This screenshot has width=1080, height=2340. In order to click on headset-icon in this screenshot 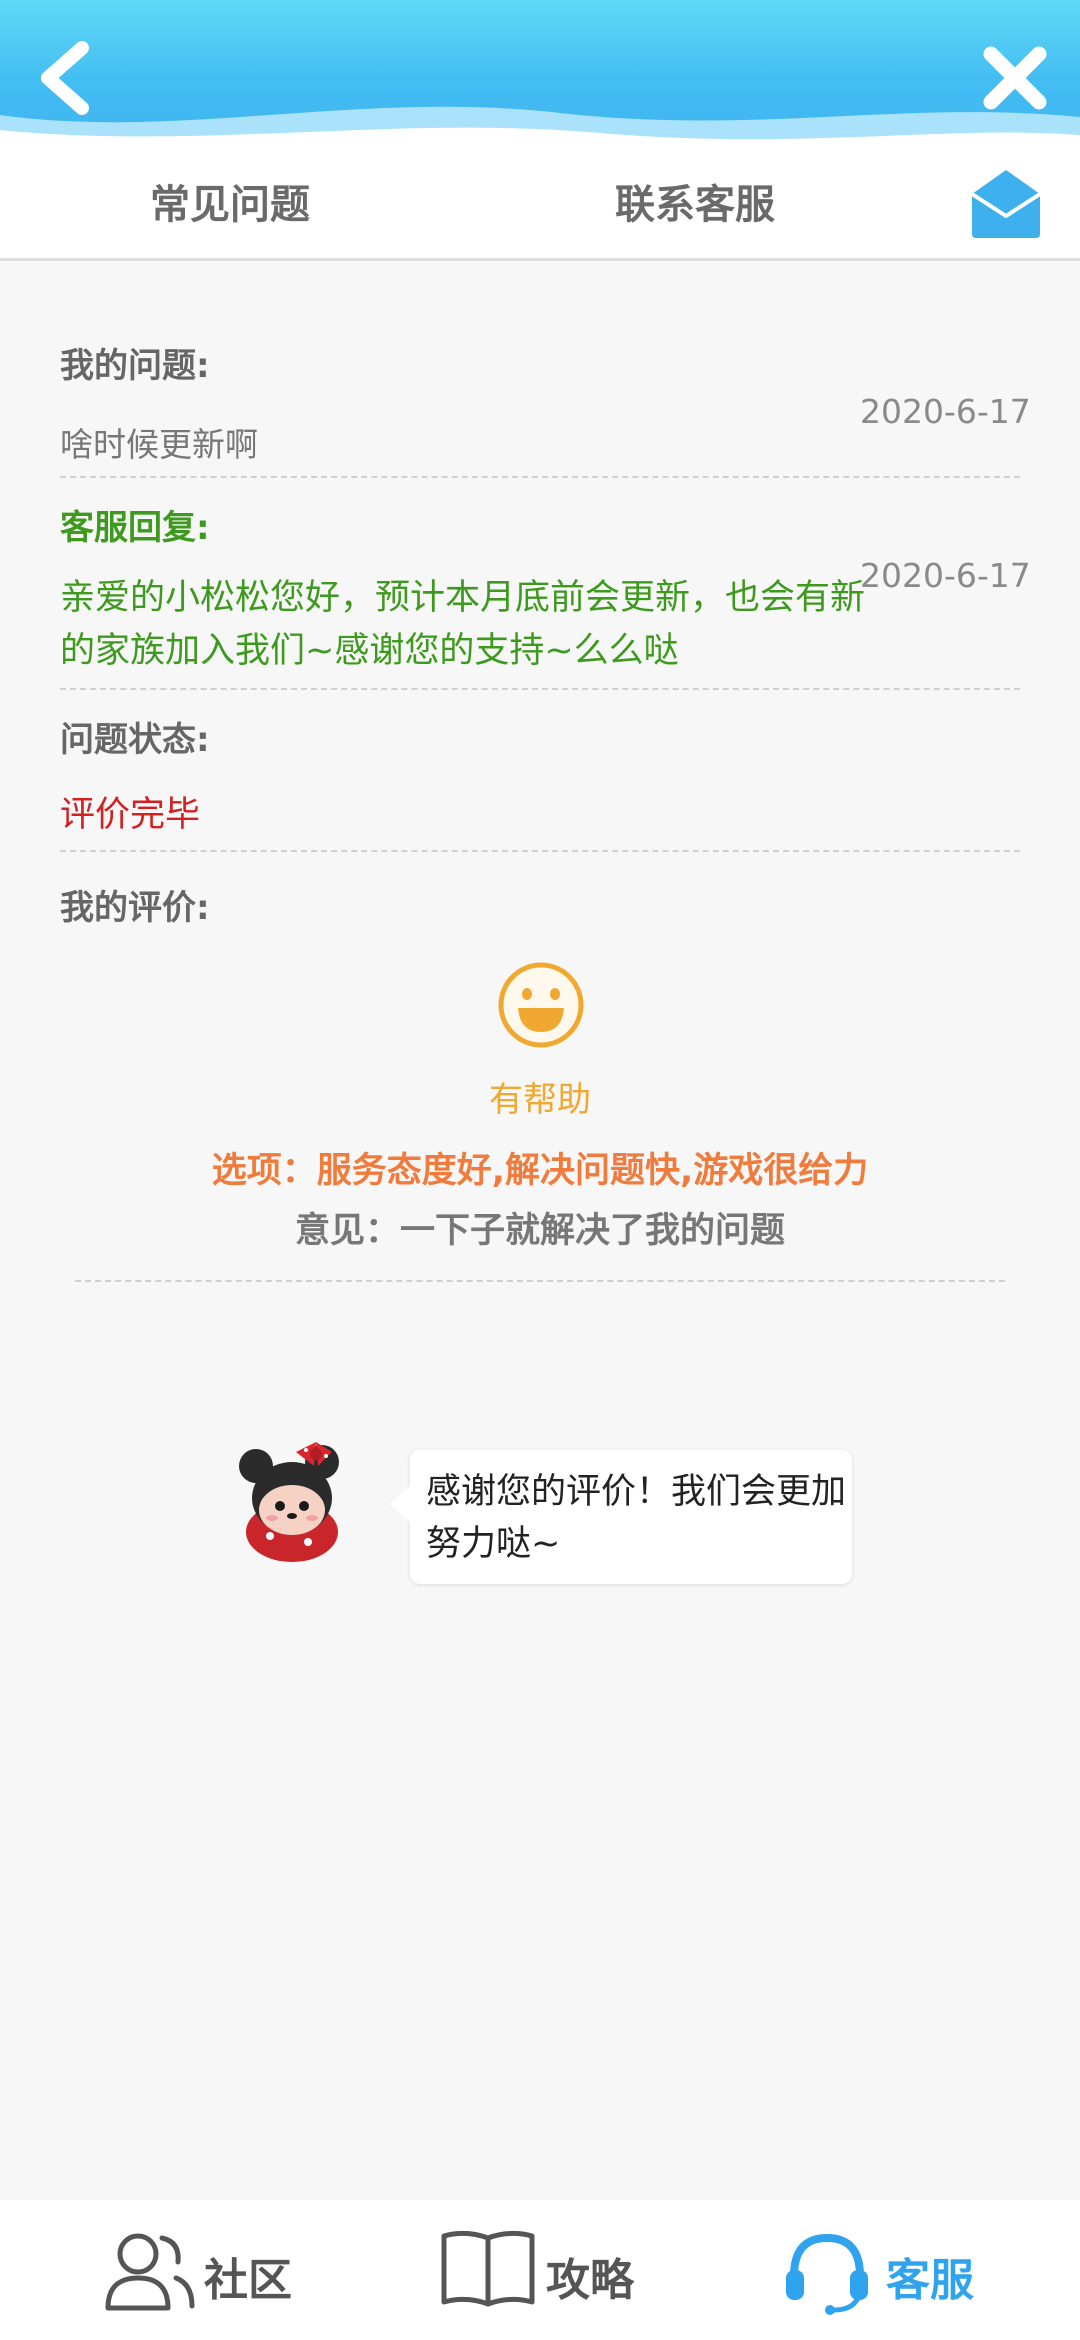, I will do `click(827, 2274)`.